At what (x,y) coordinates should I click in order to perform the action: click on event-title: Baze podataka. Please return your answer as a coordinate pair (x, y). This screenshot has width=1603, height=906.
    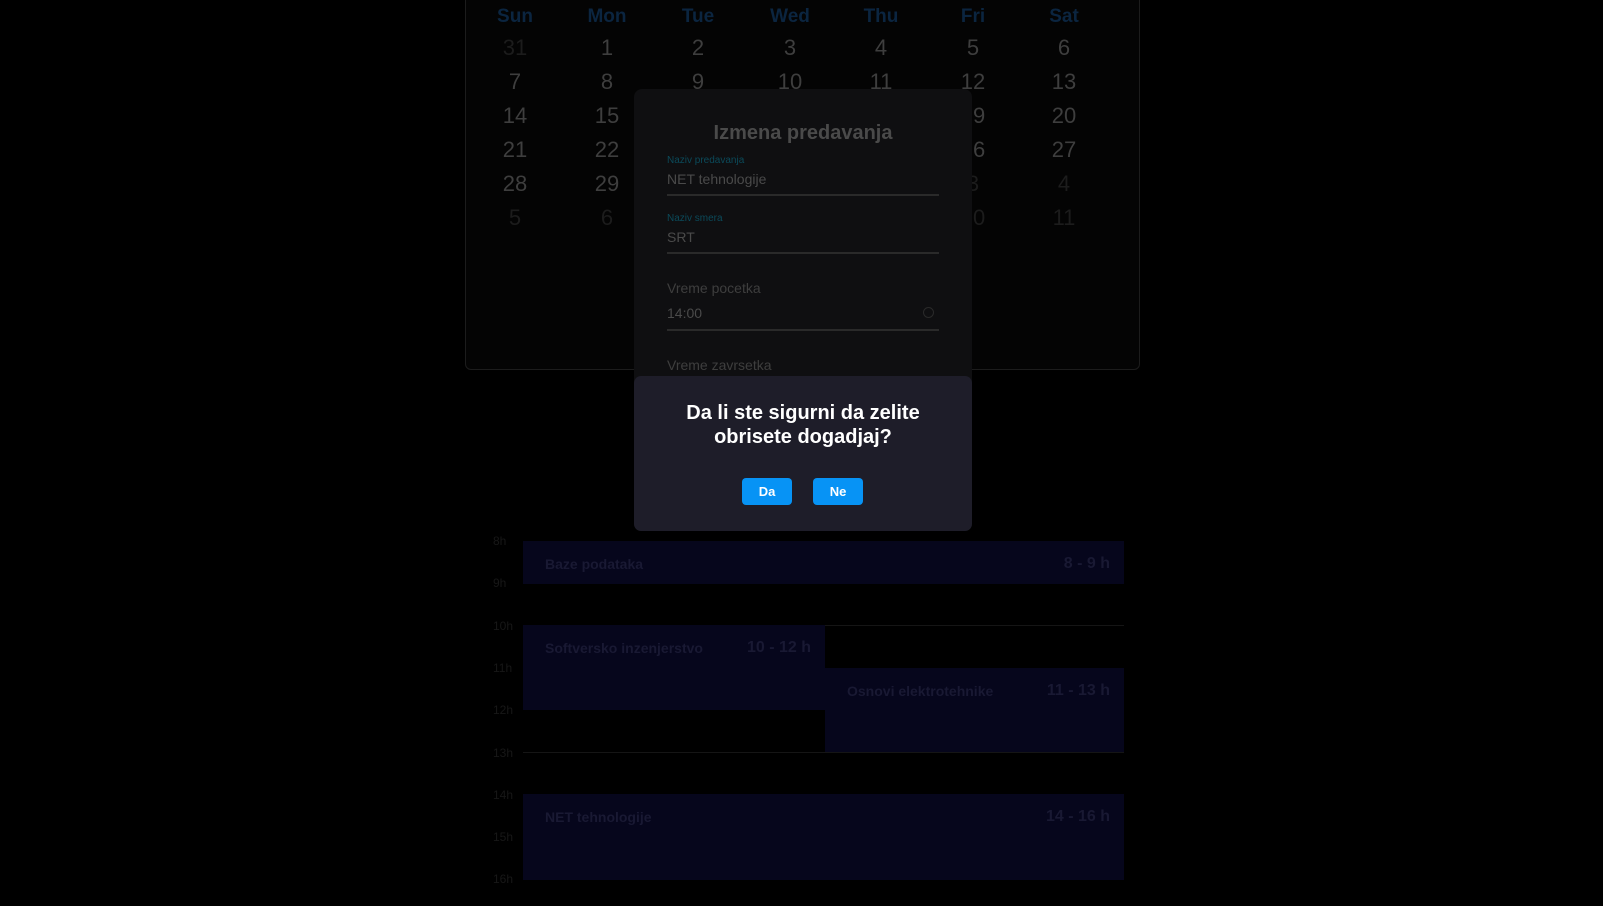
    Looking at the image, I should click on (594, 564).